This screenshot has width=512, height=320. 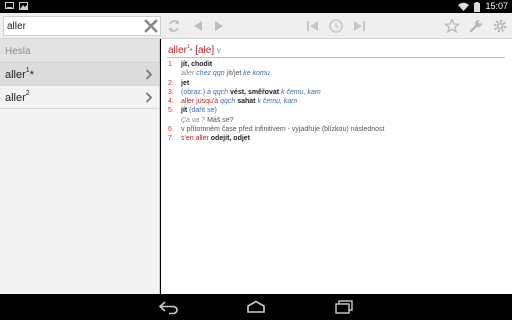 I want to click on search-input, so click(x=74, y=26).